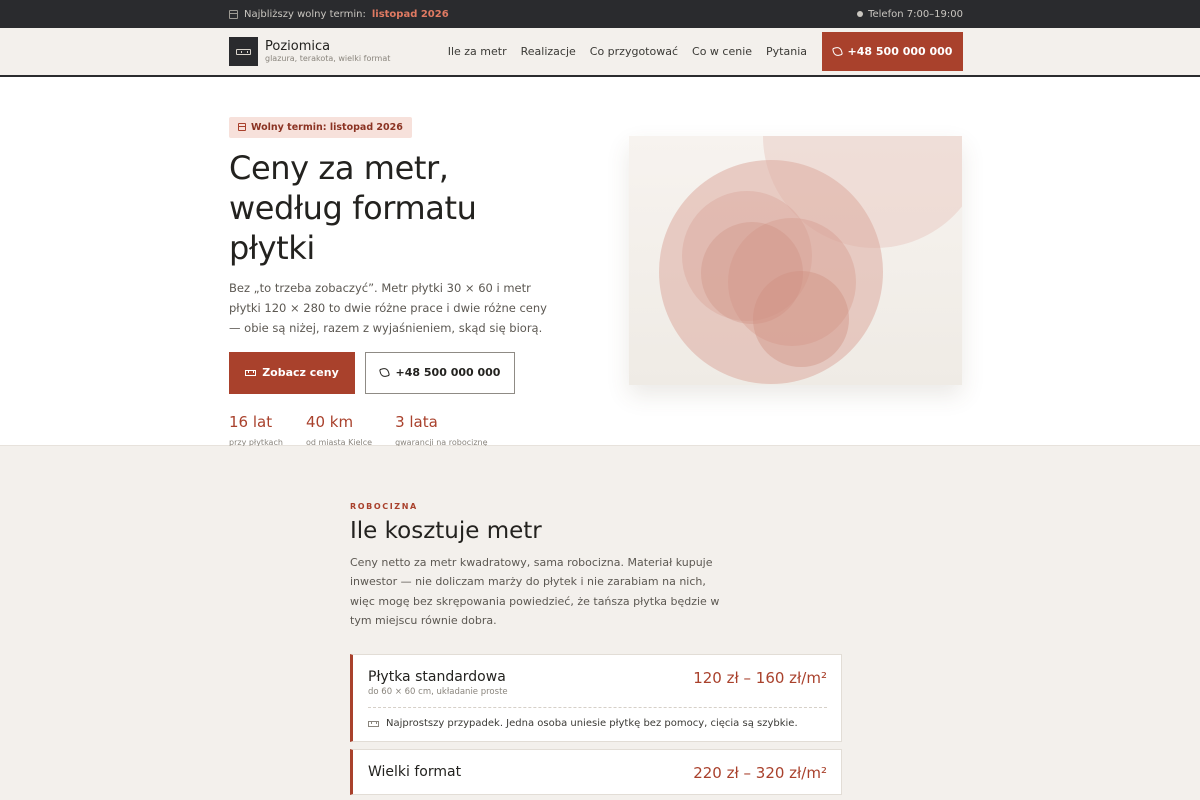 Image resolution: width=1200 pixels, height=800 pixels. Describe the element at coordinates (900, 51) in the screenshot. I see `header-call-label: +48 500 000 000` at that location.